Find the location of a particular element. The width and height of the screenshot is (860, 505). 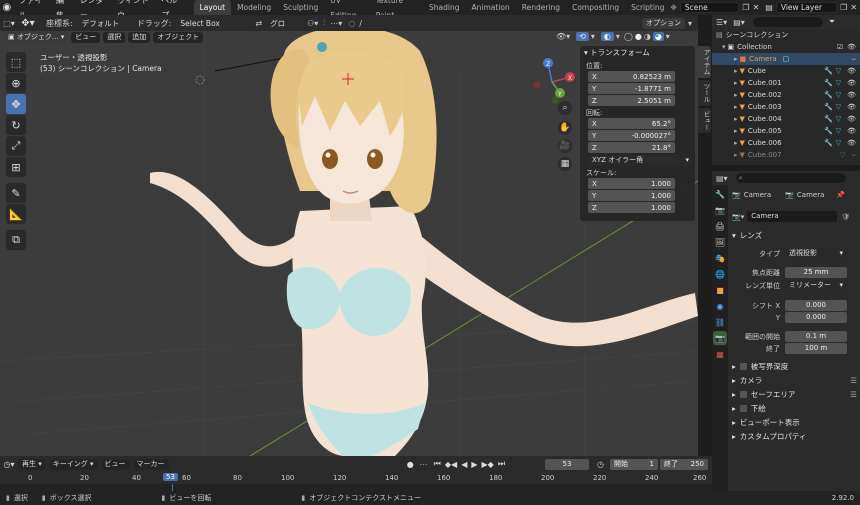

snap-target-icon: ⋯▾ is located at coordinates (336, 23).